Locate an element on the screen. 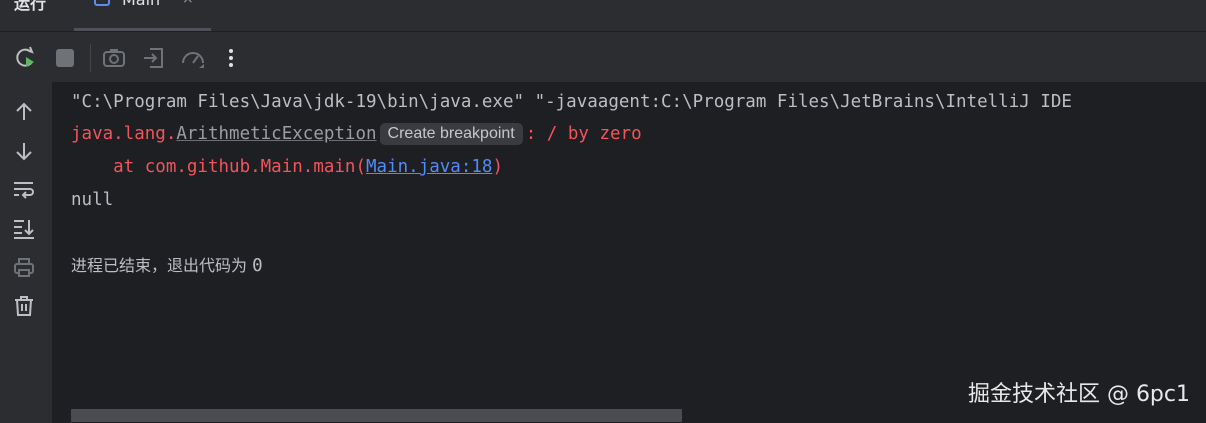 This screenshot has height=423, width=1206. restore-layout-icon is located at coordinates (154, 58).